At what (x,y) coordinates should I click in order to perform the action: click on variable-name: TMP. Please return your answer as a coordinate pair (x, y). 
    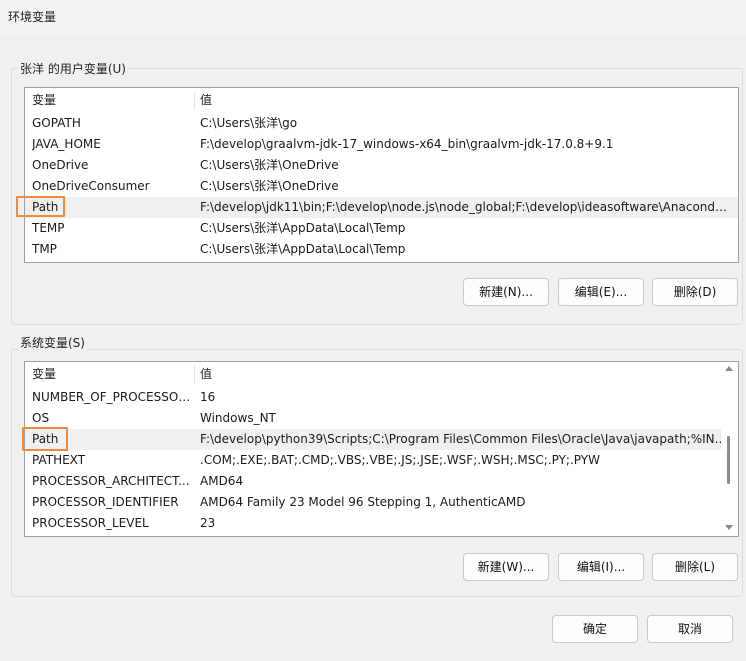
    Looking at the image, I should click on (44, 249).